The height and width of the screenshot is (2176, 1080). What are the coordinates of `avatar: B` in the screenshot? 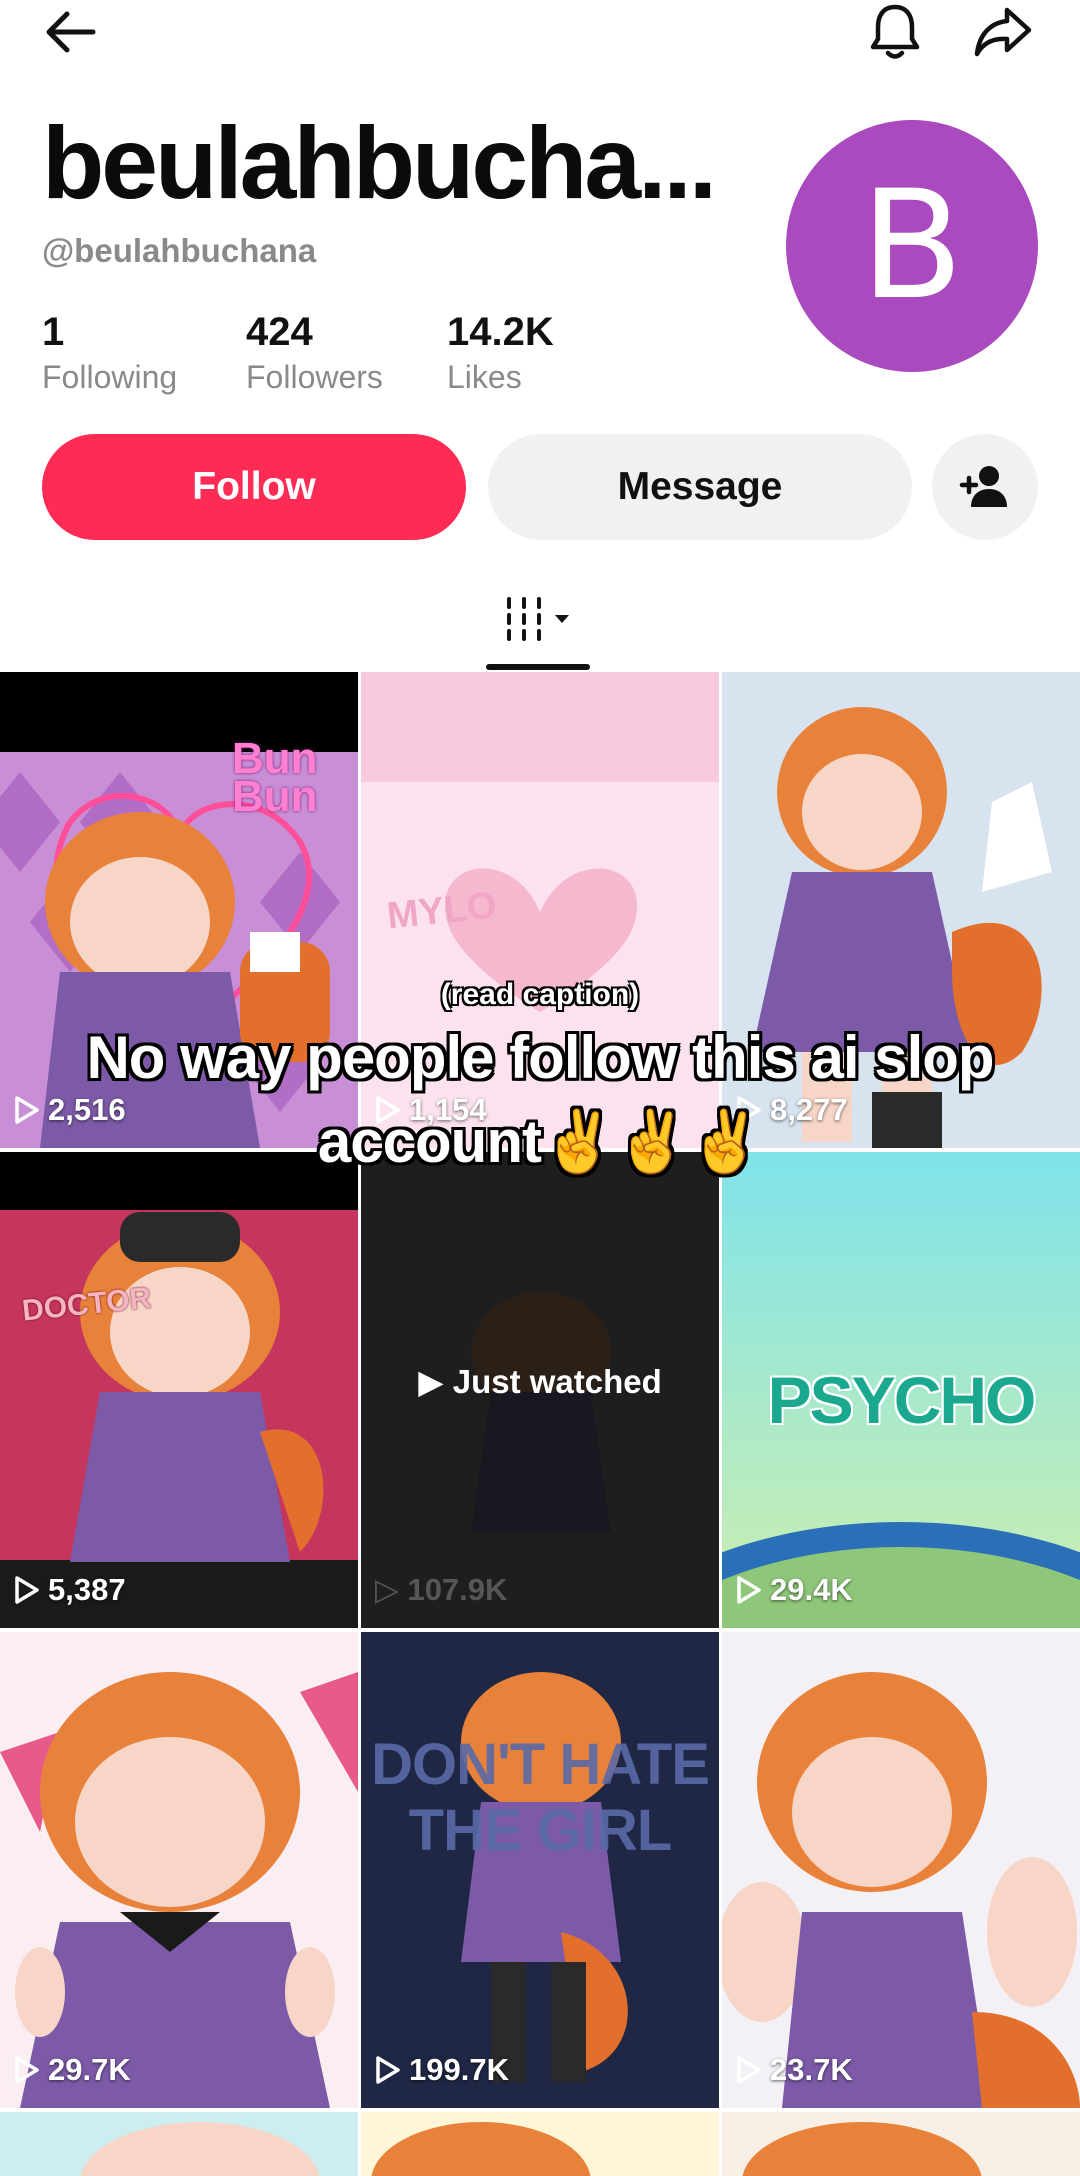 It's located at (912, 246).